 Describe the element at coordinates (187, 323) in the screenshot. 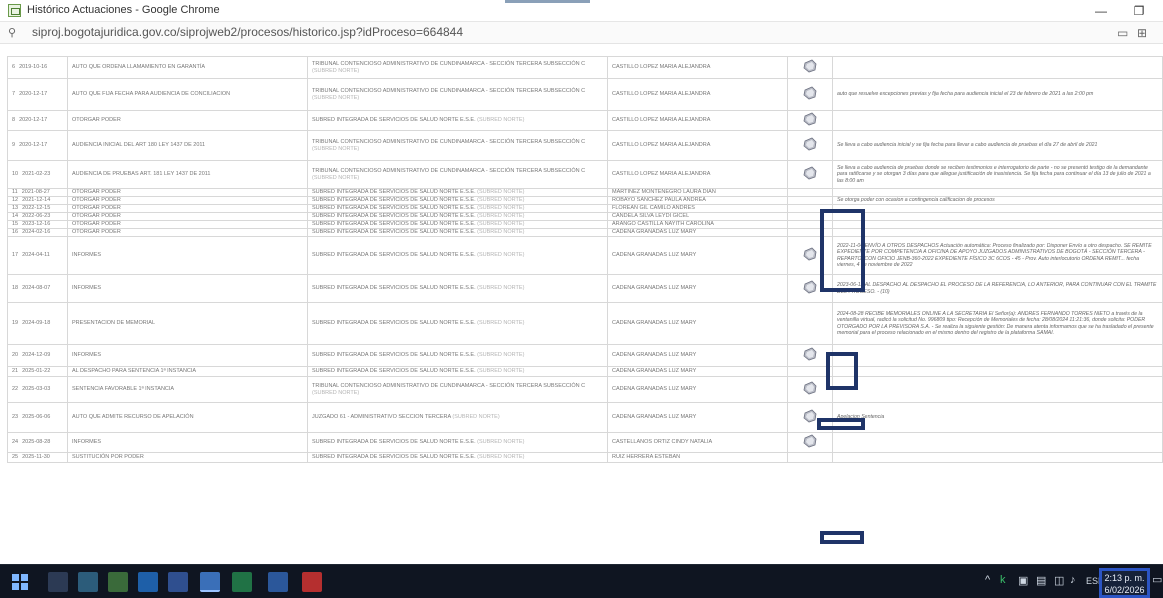

I see `actuacion-cell: PRESENTACION DE MEMORIAL` at that location.